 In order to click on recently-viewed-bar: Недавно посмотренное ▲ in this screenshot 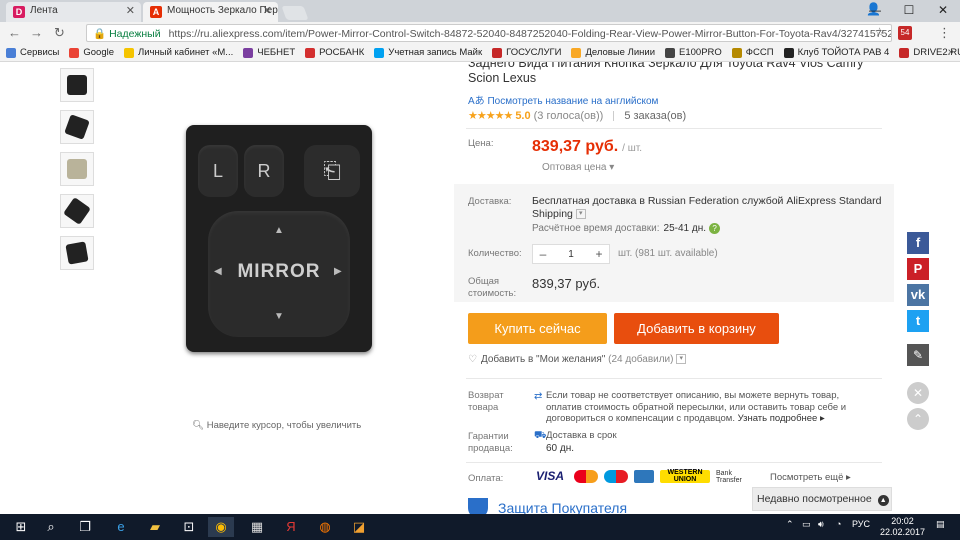, I will do `click(822, 499)`.